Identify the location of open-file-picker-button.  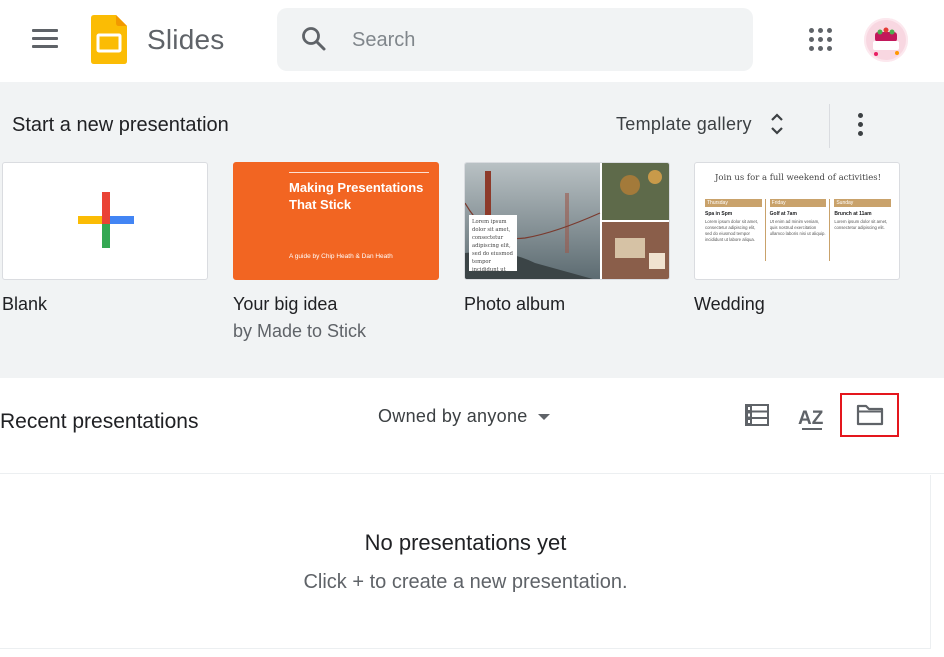
(869, 415).